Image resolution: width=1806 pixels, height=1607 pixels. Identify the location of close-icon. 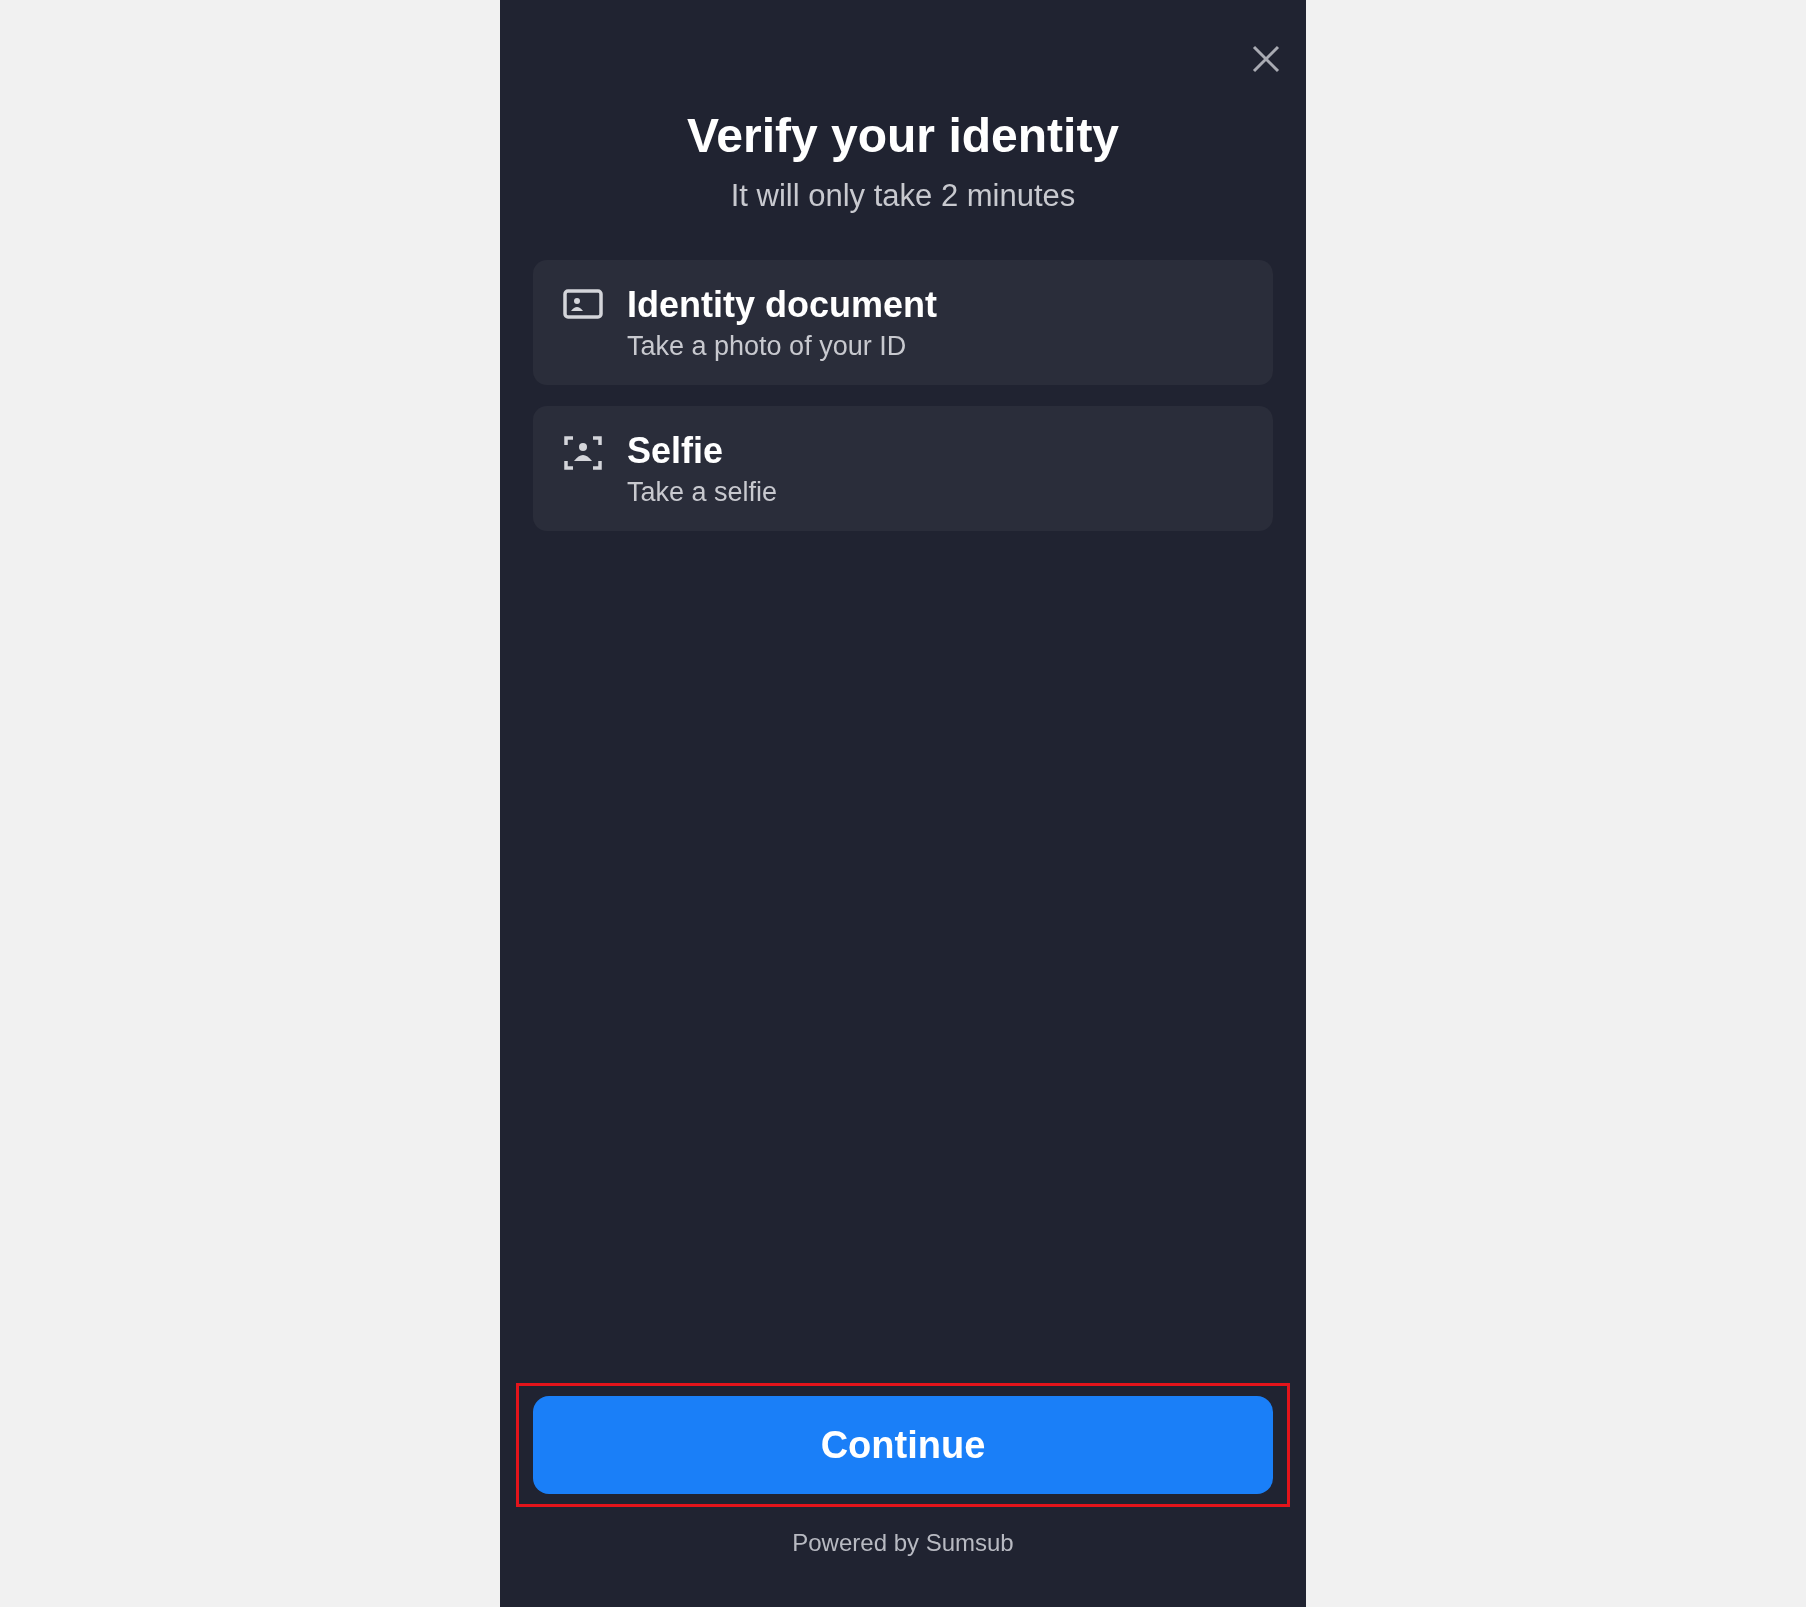
(1266, 59).